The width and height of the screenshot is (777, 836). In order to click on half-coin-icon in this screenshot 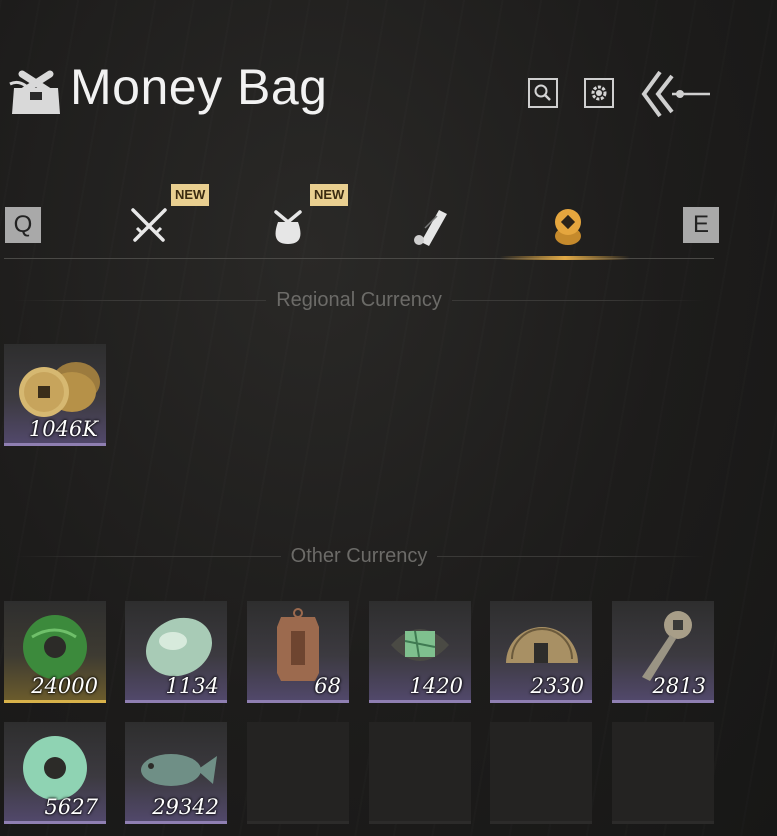, I will do `click(541, 645)`.